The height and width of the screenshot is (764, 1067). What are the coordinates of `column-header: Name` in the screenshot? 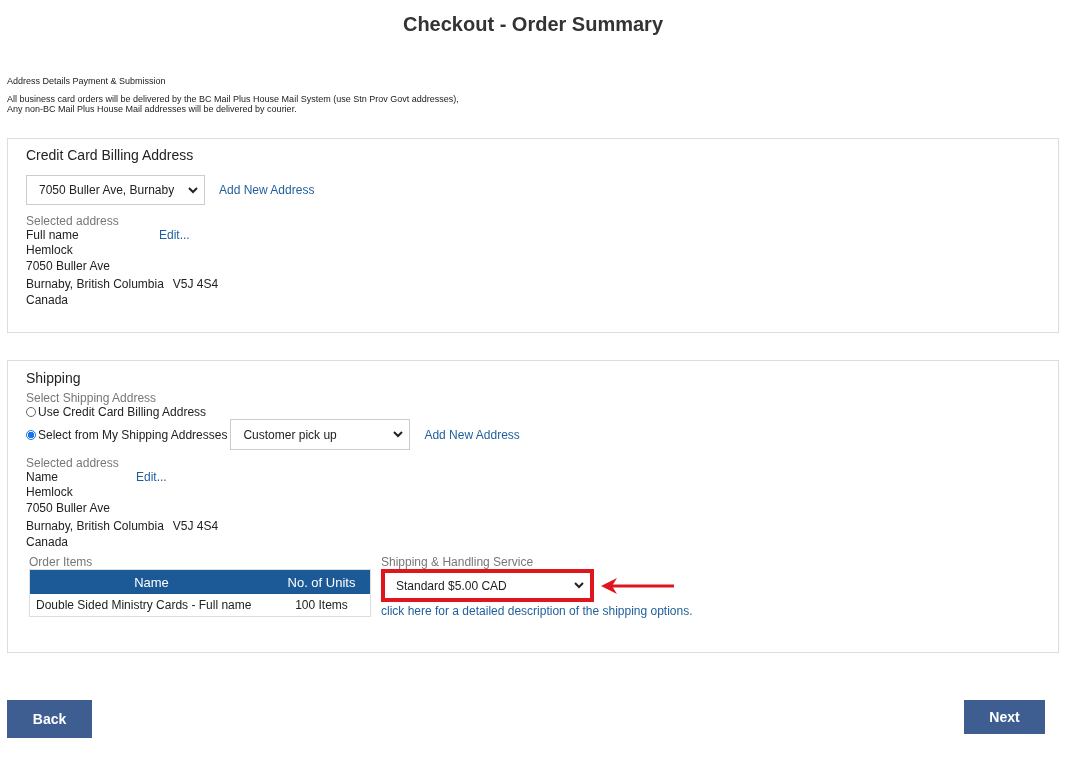 It's located at (151, 581).